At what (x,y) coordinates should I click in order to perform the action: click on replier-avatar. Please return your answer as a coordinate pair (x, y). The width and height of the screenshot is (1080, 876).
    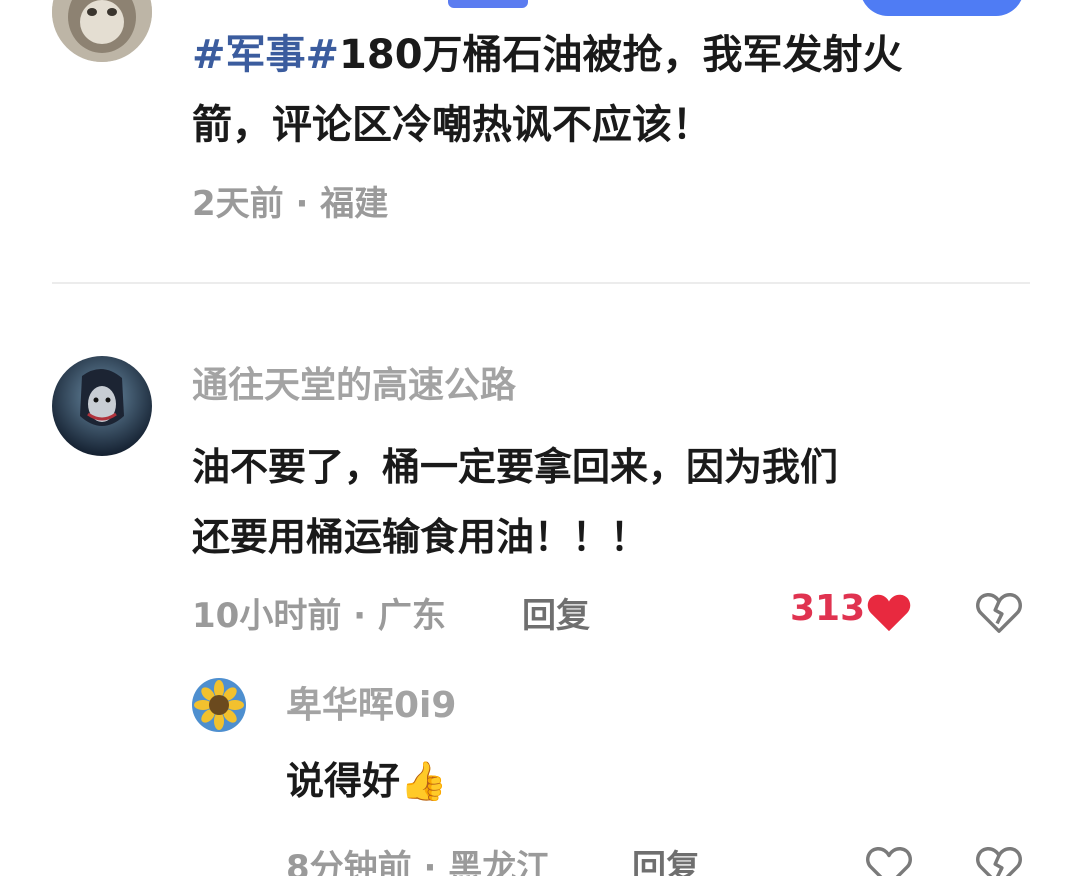
    Looking at the image, I should click on (219, 705).